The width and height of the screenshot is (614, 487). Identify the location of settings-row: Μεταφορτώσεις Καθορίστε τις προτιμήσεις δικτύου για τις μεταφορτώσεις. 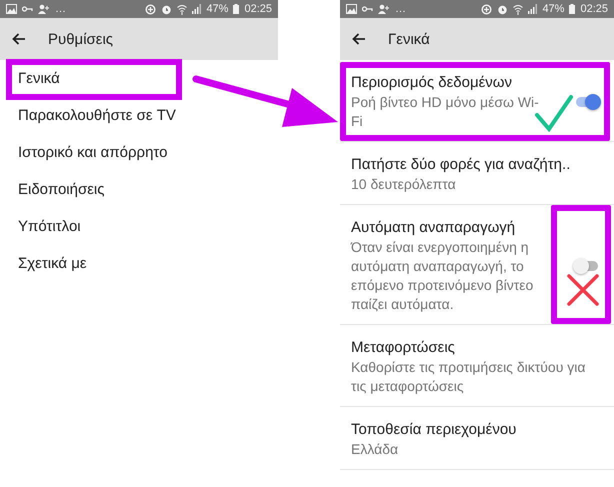
(477, 366).